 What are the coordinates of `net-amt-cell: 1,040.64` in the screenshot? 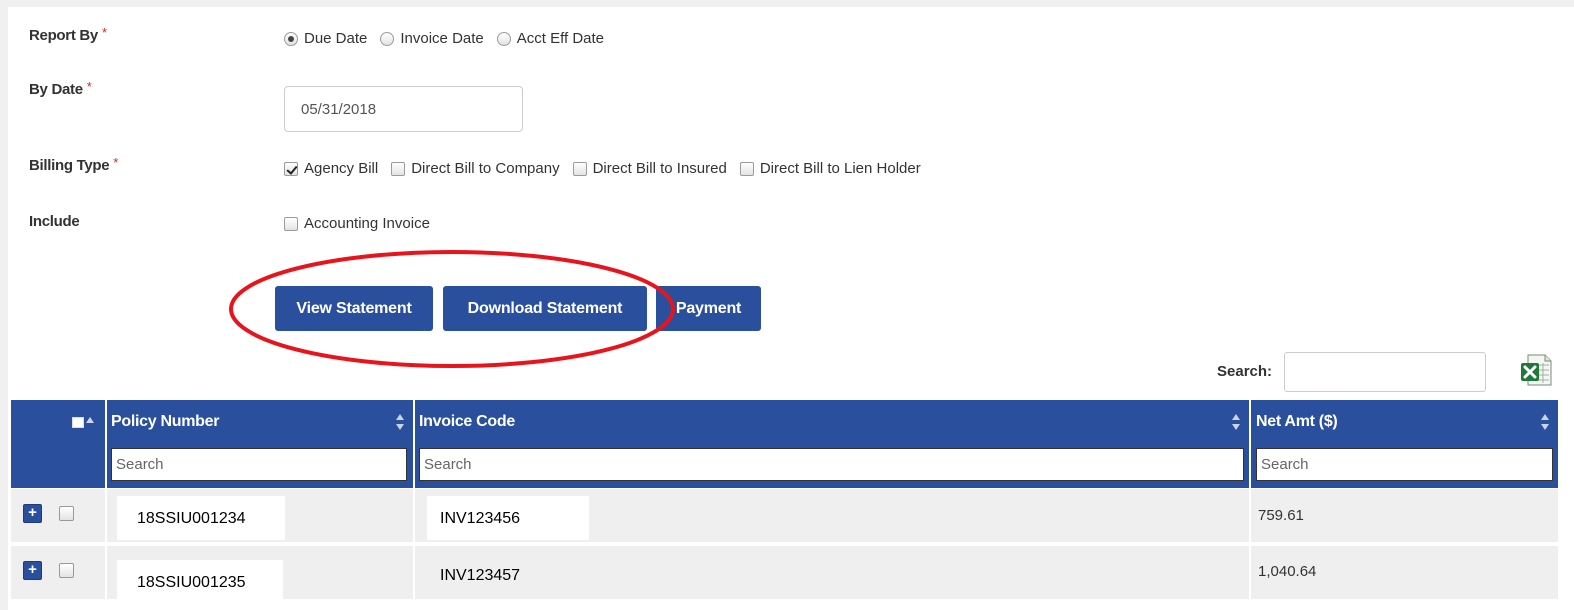 It's located at (1287, 571).